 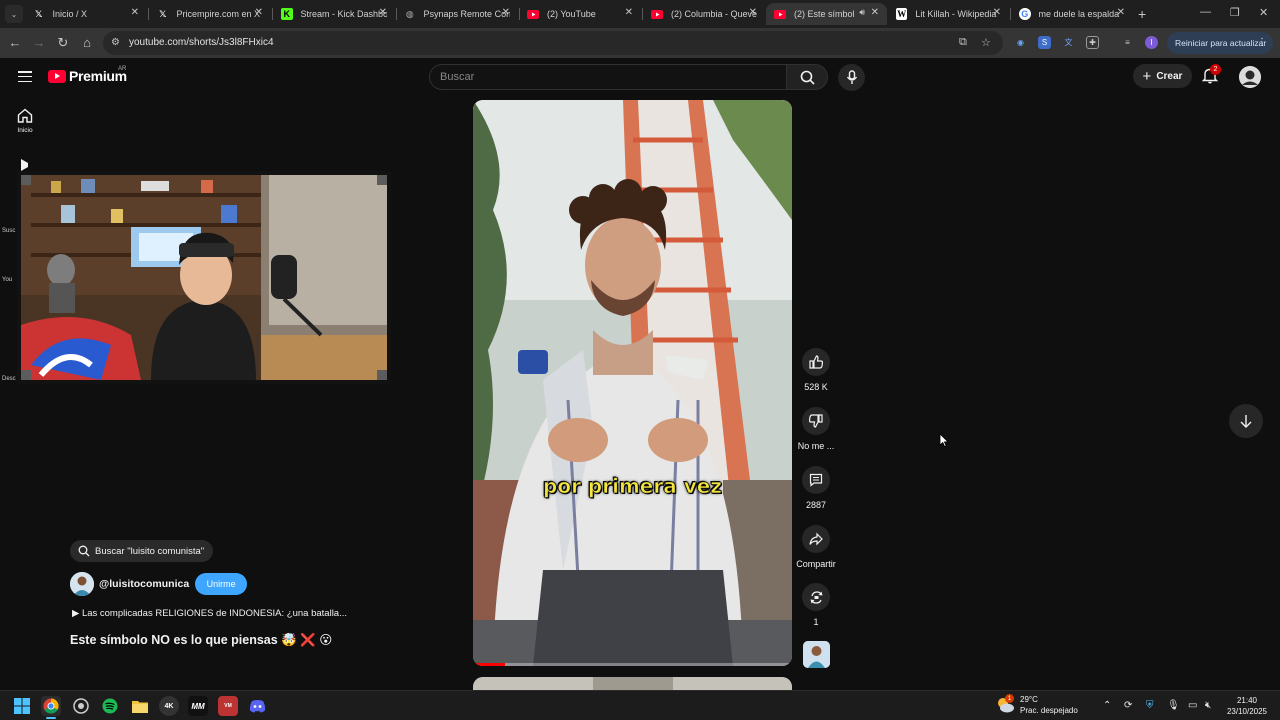 What do you see at coordinates (1247, 706) in the screenshot?
I see `system-clock: 21:40 23/10/2025` at bounding box center [1247, 706].